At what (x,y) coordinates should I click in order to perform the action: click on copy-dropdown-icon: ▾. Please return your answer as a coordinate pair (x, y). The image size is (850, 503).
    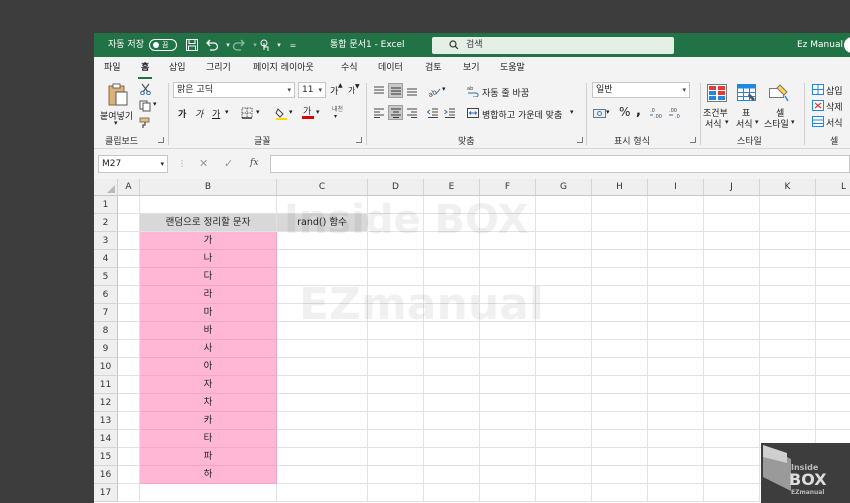
    Looking at the image, I should click on (155, 104).